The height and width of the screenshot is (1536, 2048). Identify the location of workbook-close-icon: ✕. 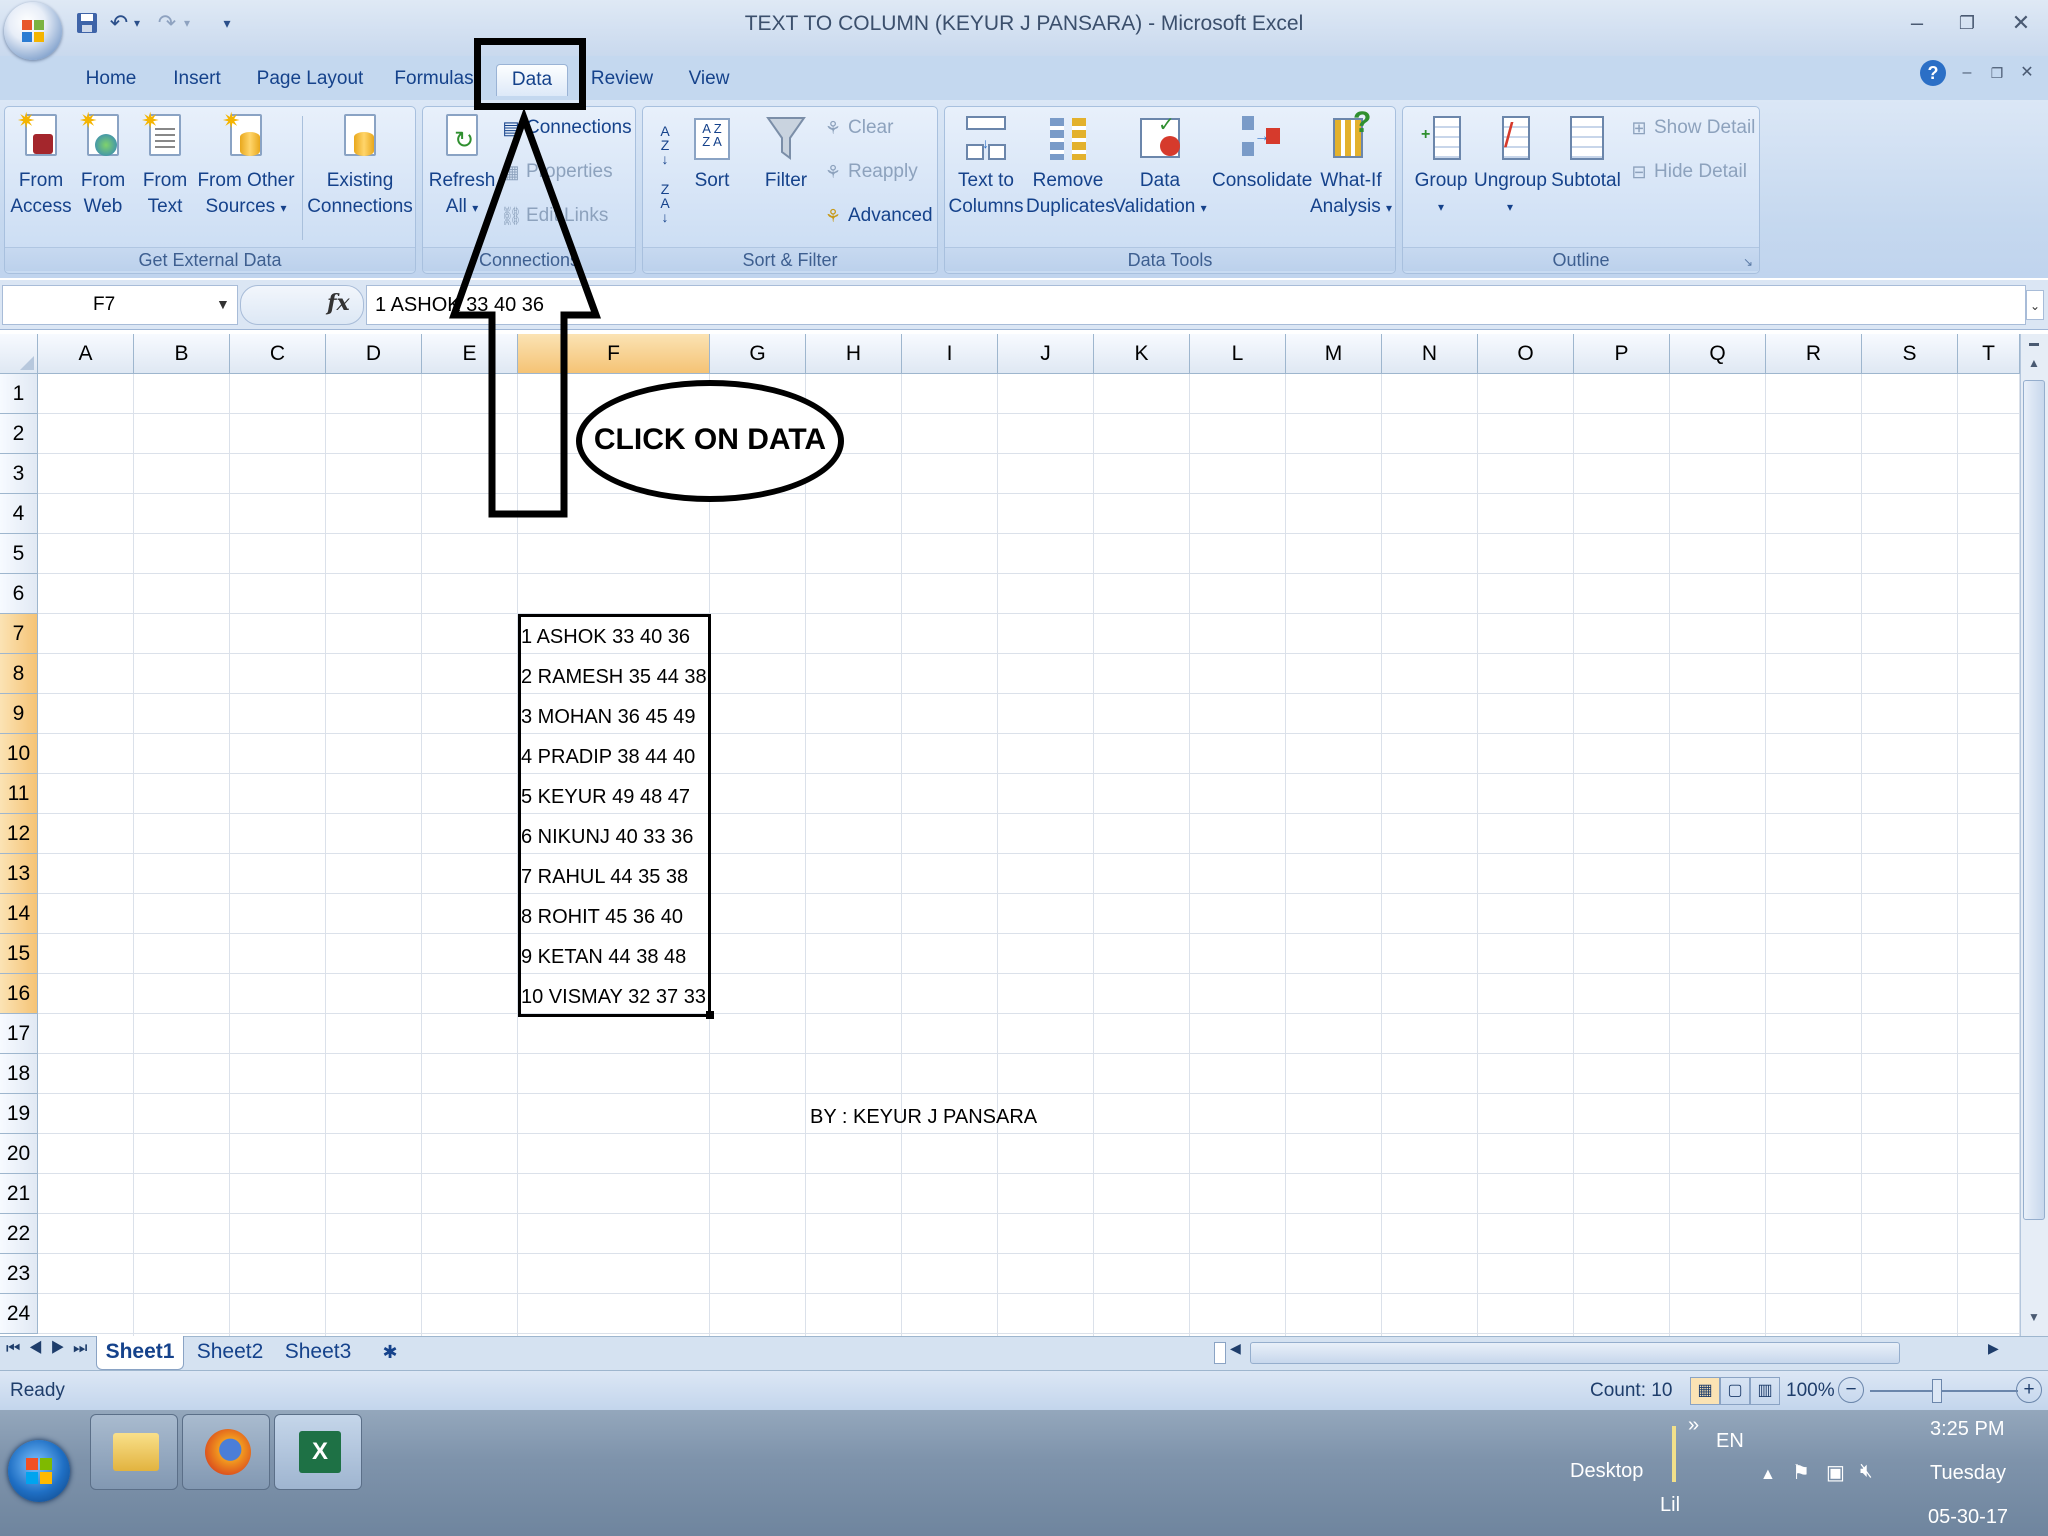
(2027, 73).